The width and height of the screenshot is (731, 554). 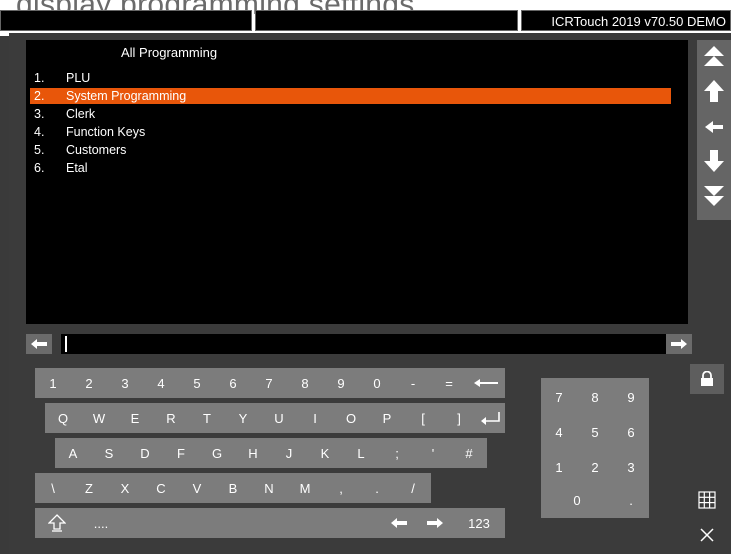 I want to click on list-item-label: Etal, so click(x=77, y=168).